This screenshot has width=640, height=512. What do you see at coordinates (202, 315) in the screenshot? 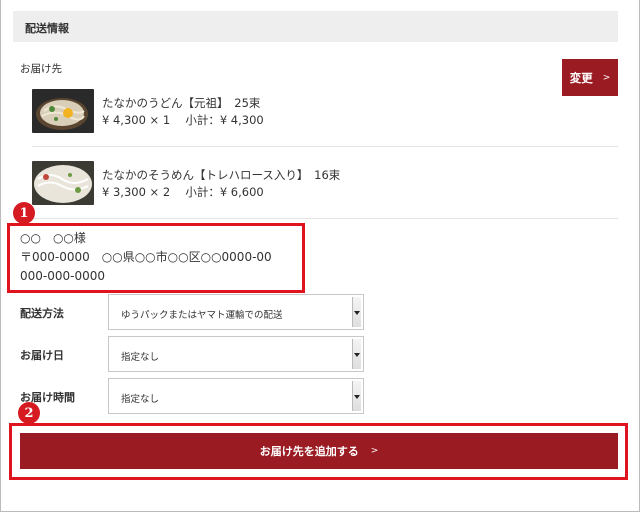
I see `shipping-method-value: ゆうパックまたはヤマト運輸での配送` at bounding box center [202, 315].